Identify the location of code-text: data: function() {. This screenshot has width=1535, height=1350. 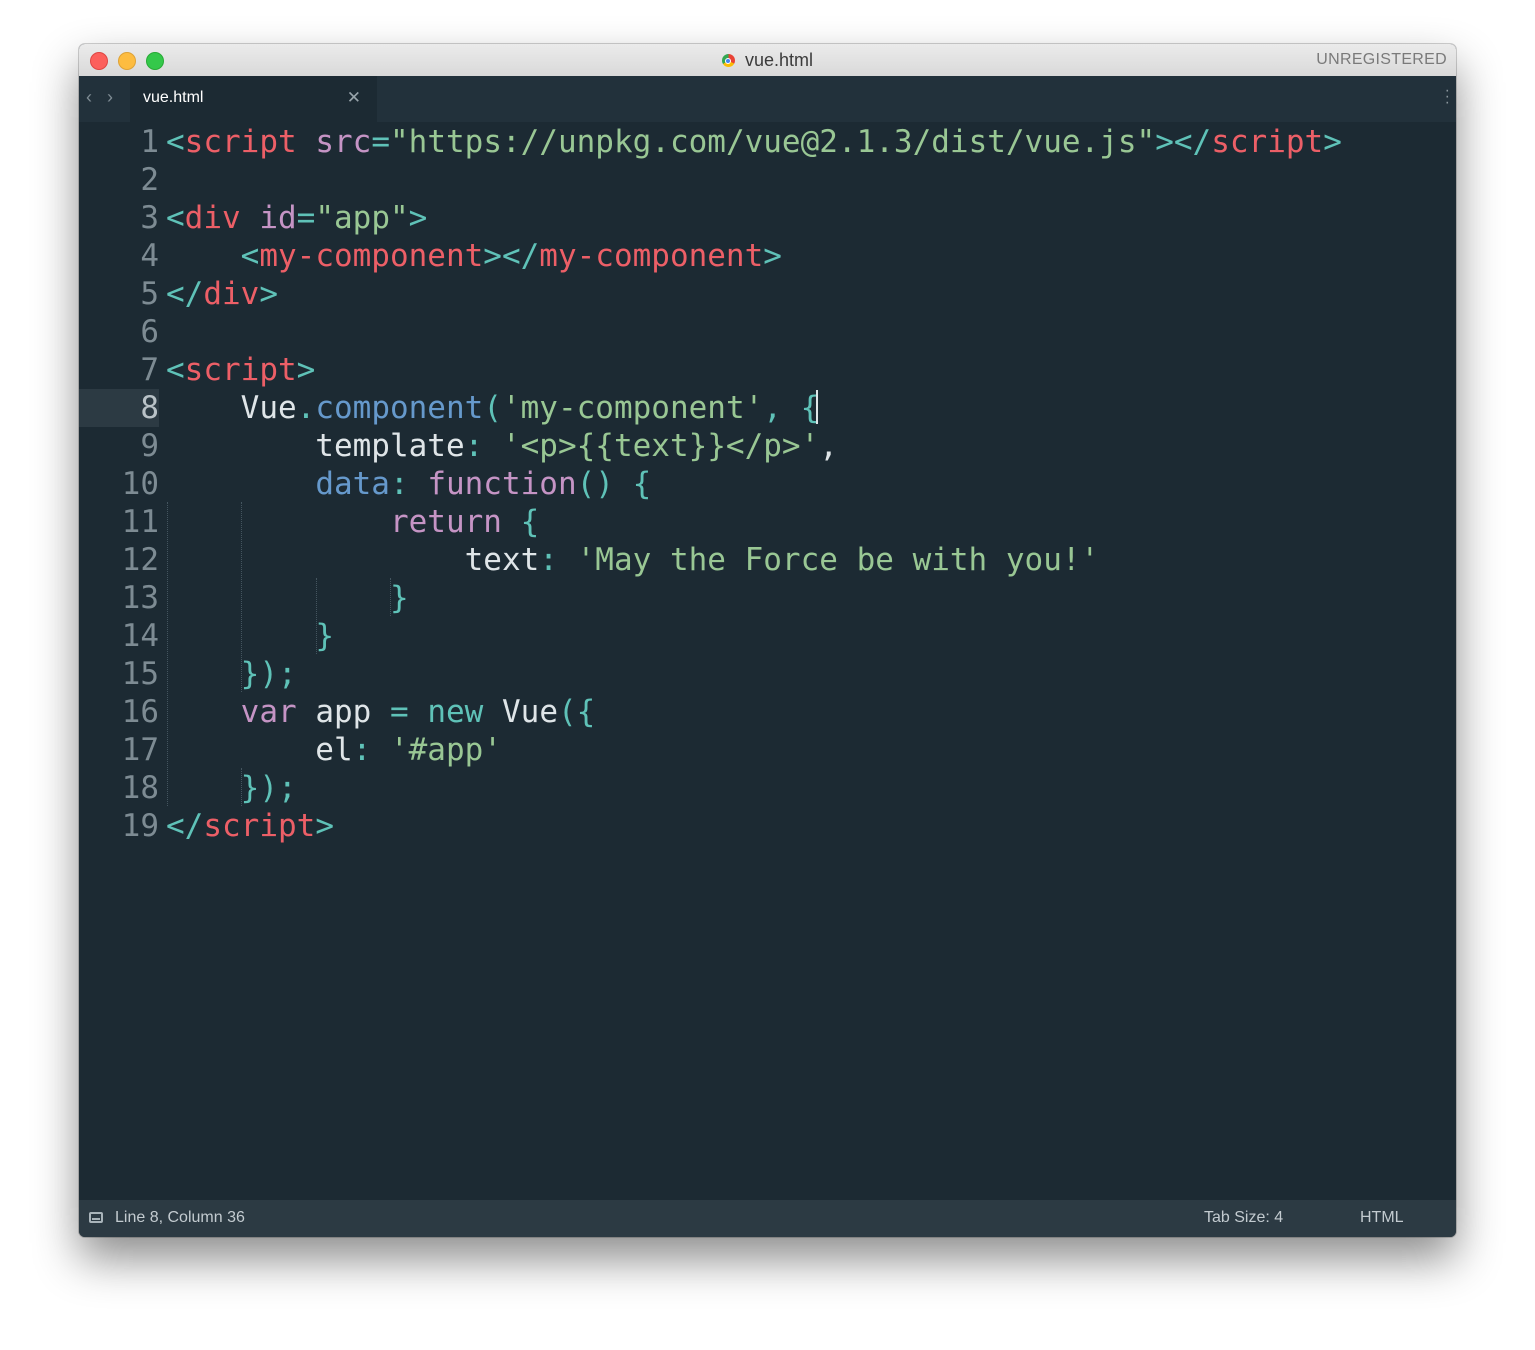
(408, 484).